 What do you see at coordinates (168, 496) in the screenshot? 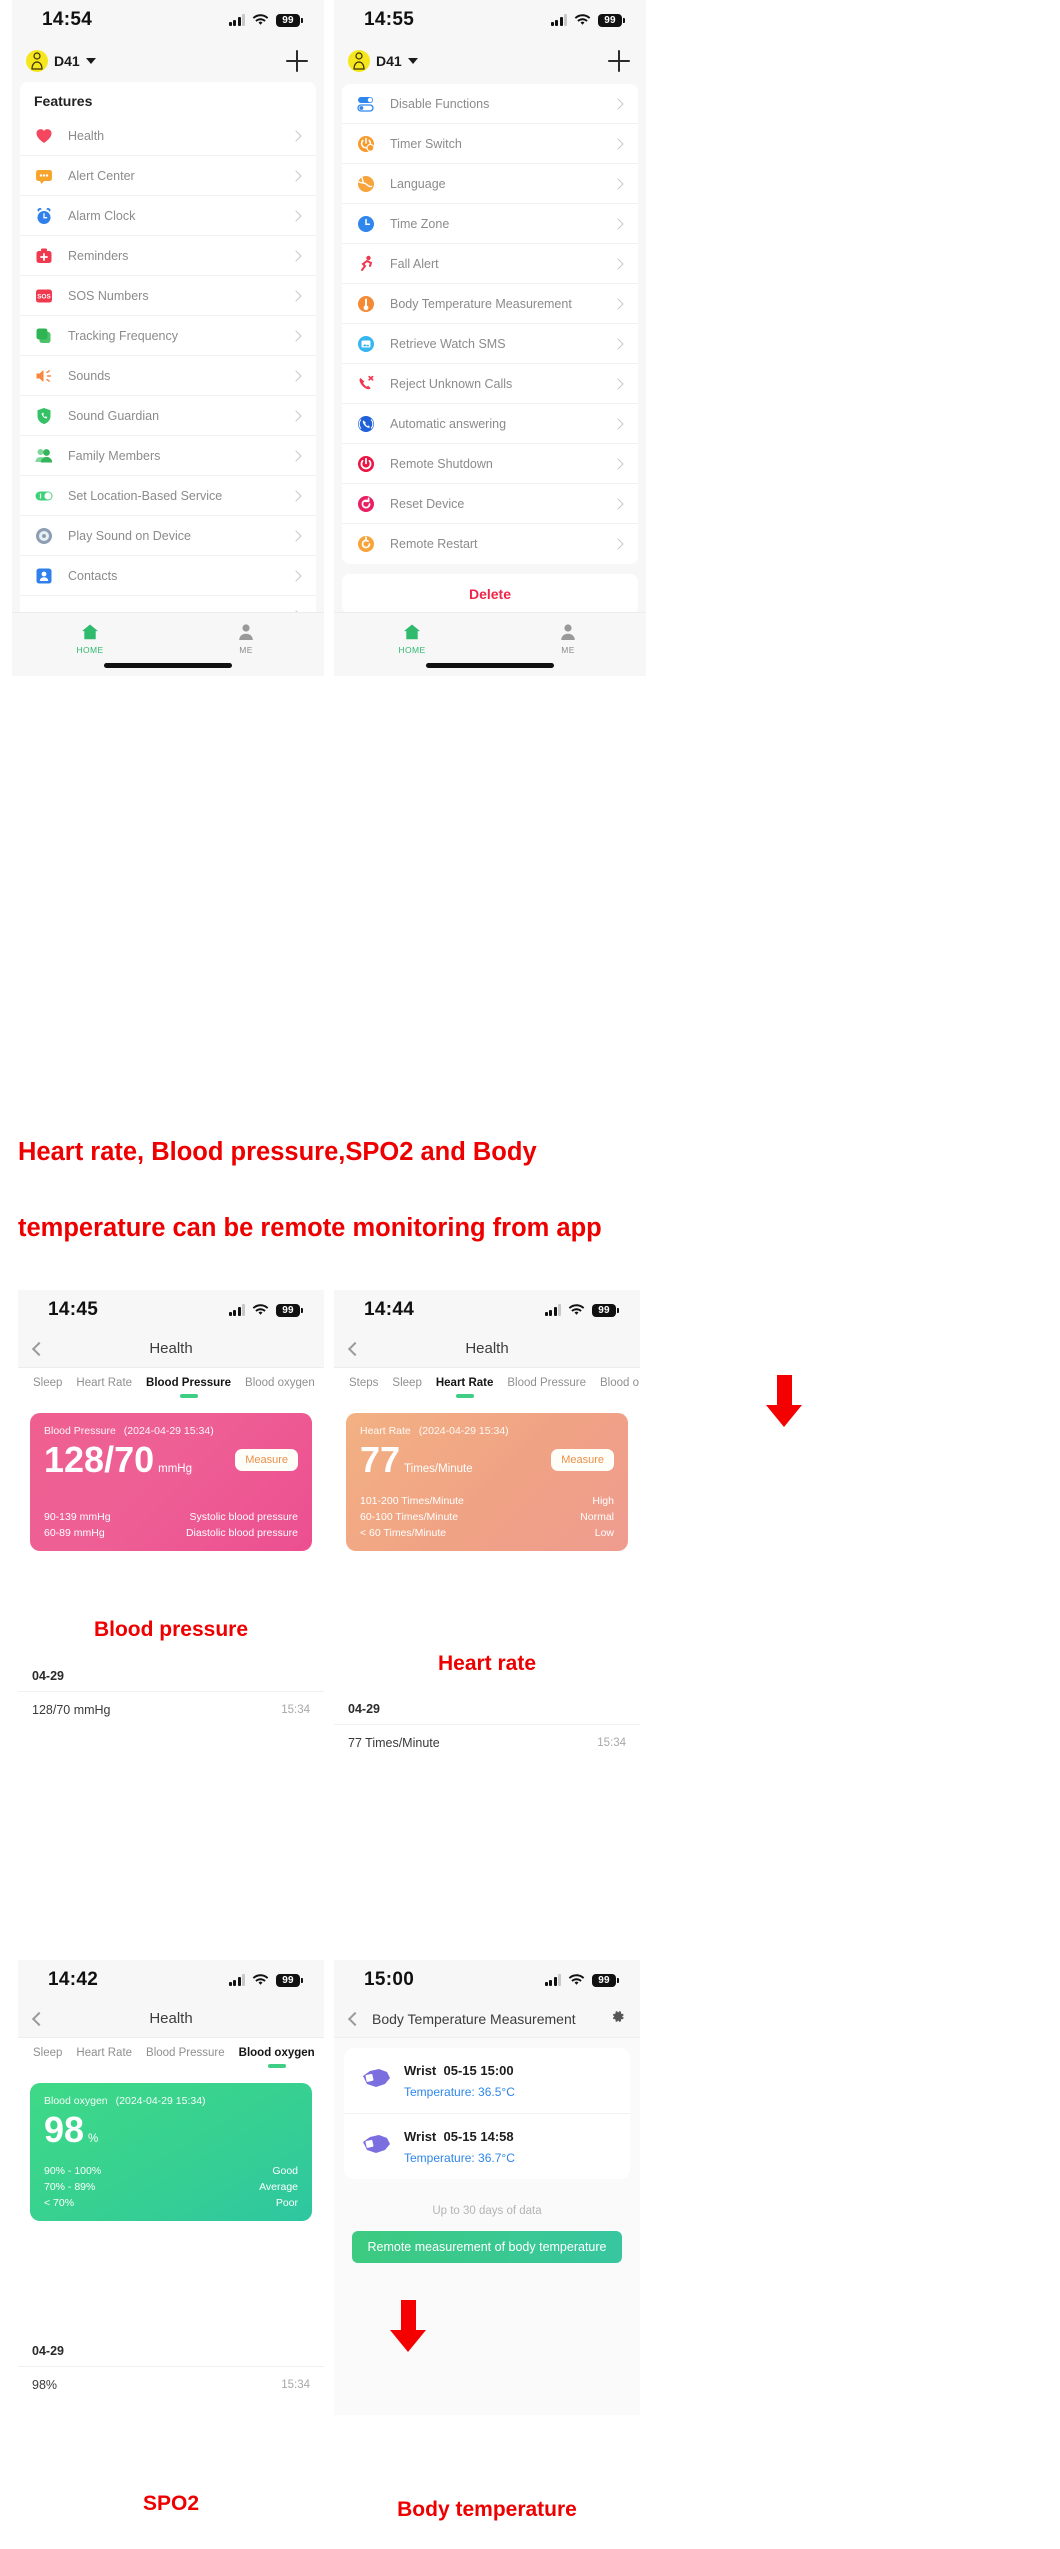
I see `list-item-location-based-service: Set Location-Based Service` at bounding box center [168, 496].